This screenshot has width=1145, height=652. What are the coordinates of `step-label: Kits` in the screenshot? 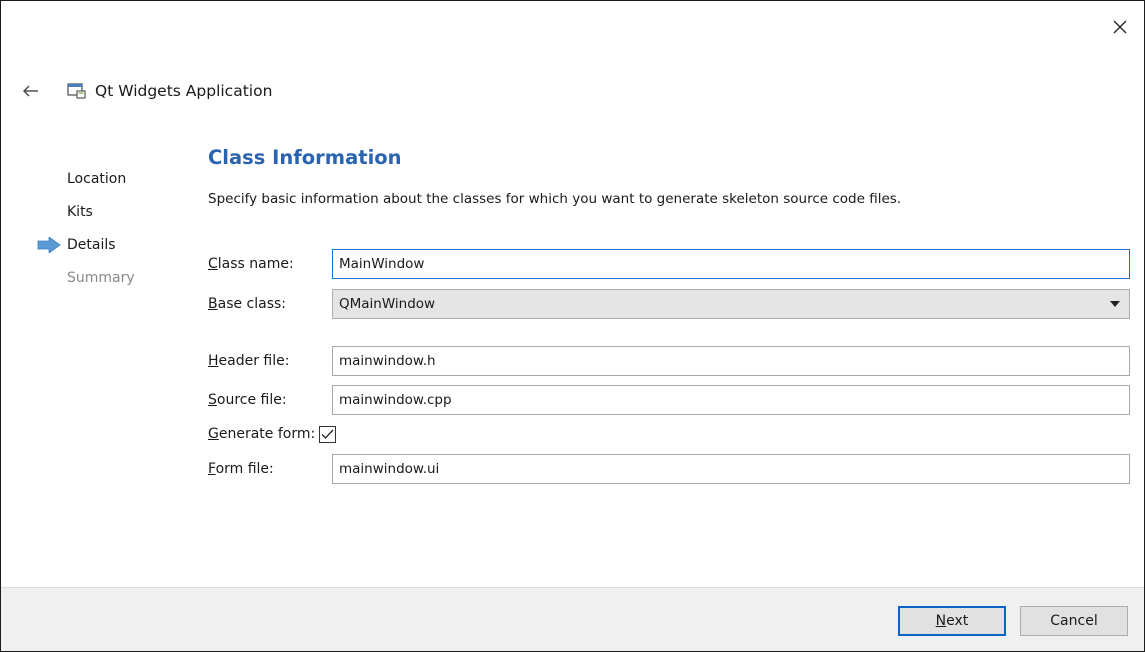 It's located at (80, 212).